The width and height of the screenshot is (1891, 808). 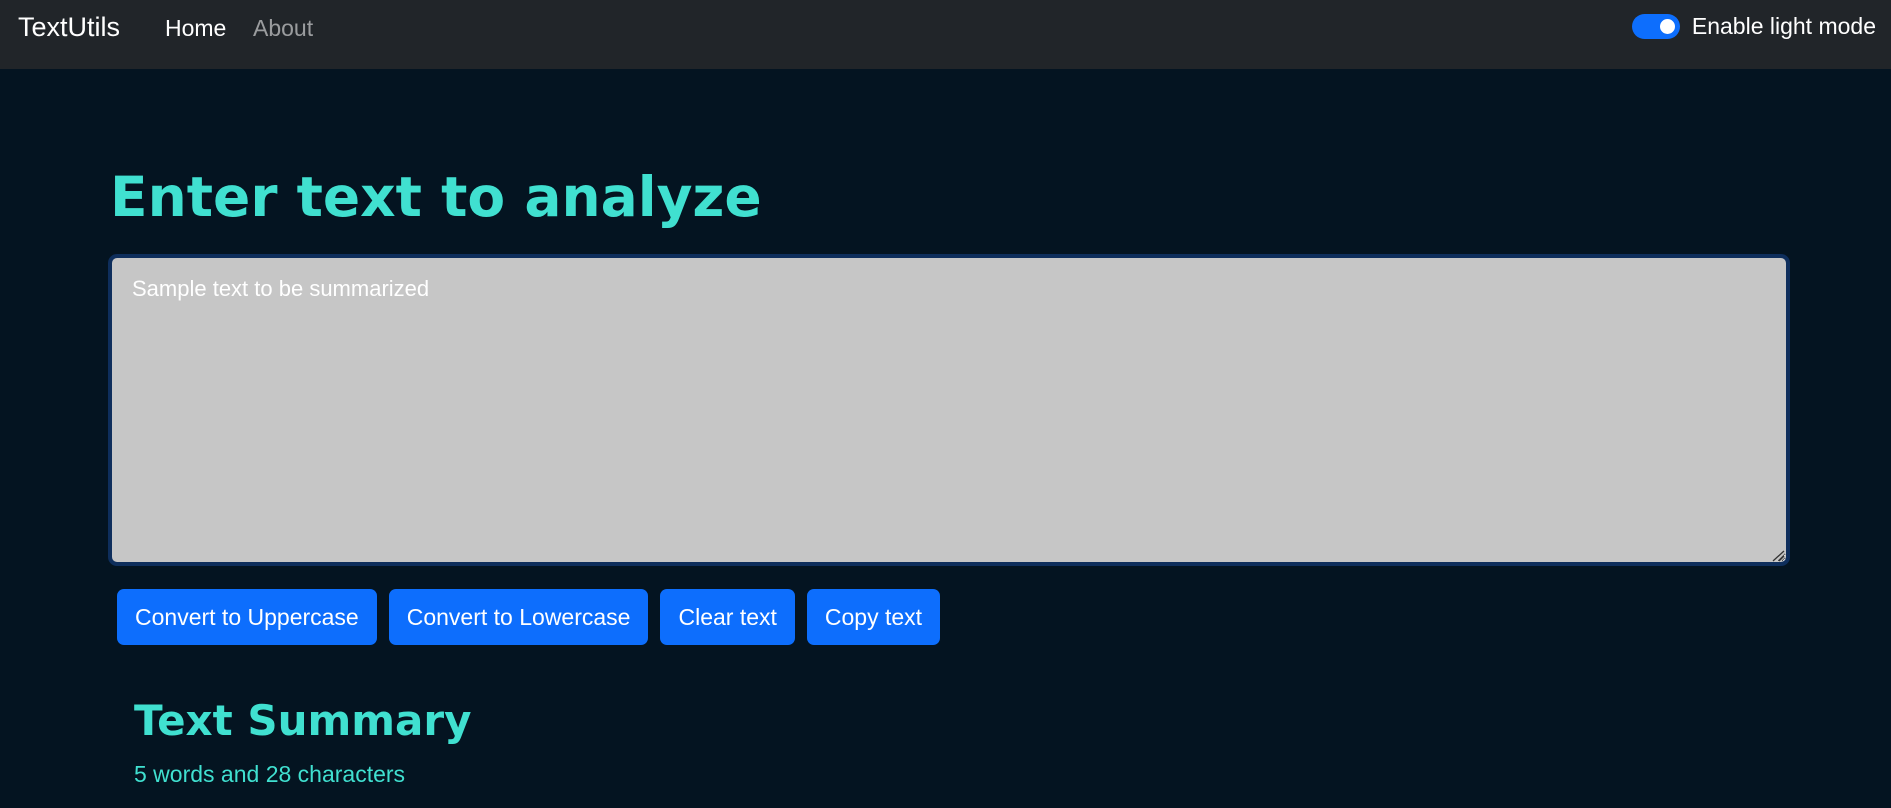 I want to click on light-mode-label: Enable light mode, so click(x=1784, y=26).